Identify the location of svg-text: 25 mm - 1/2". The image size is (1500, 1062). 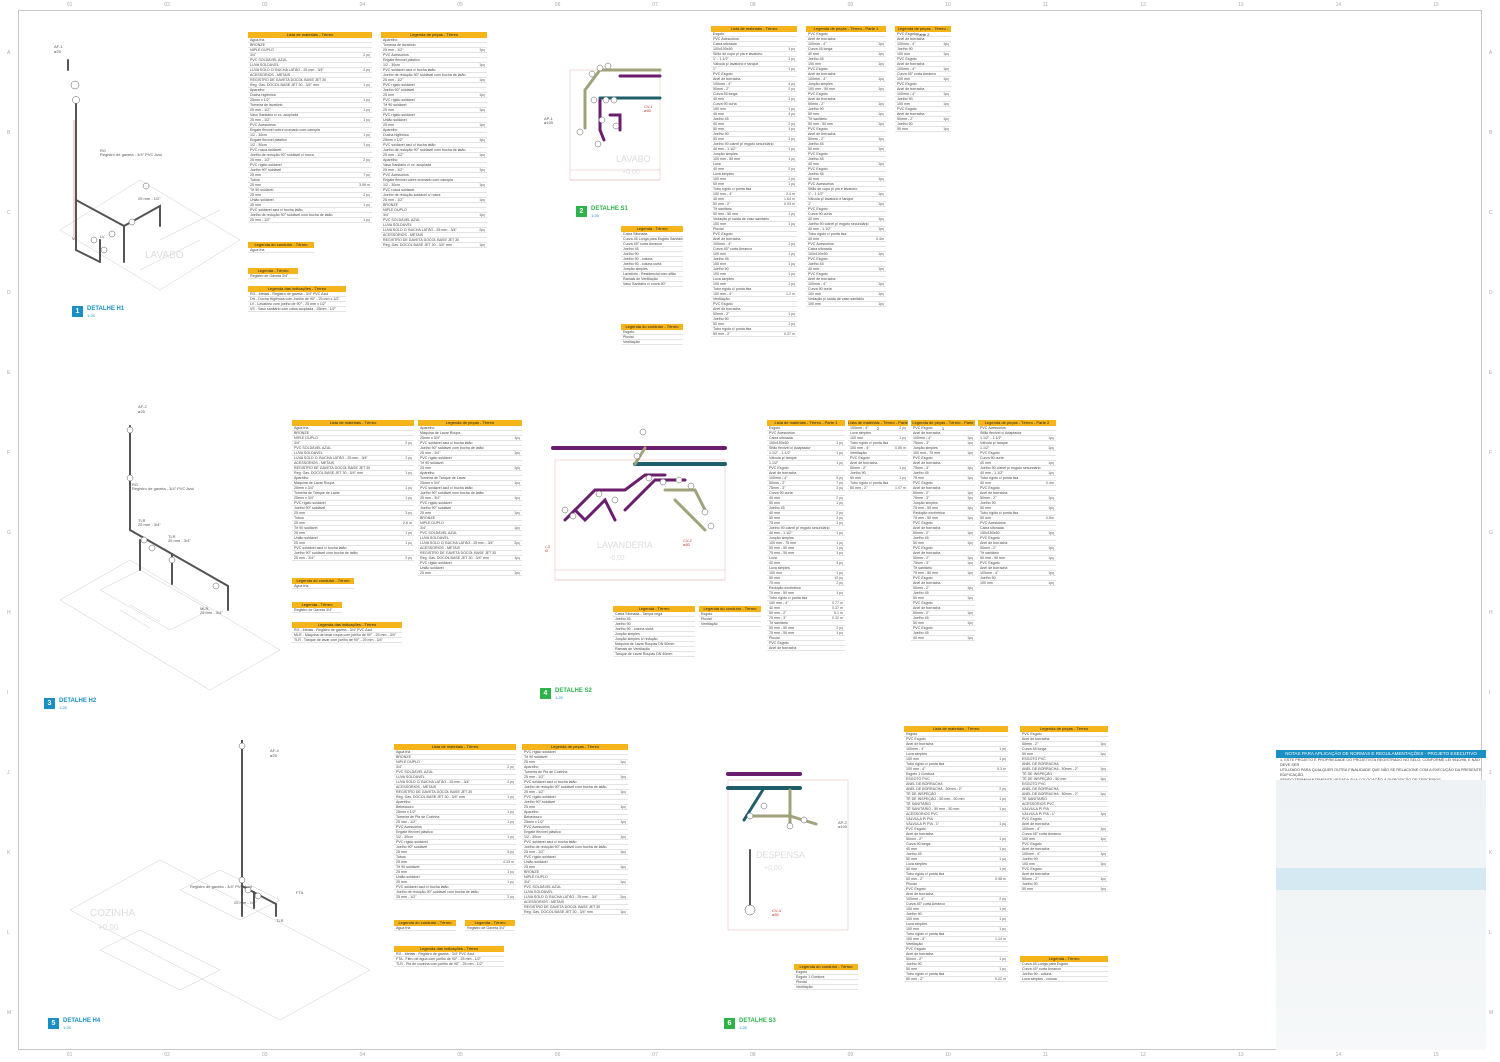
(149, 198).